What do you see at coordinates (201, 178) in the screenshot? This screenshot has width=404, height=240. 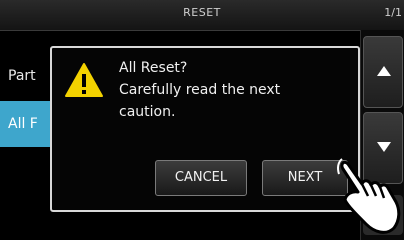 I see `cancel-button: CANCEL` at bounding box center [201, 178].